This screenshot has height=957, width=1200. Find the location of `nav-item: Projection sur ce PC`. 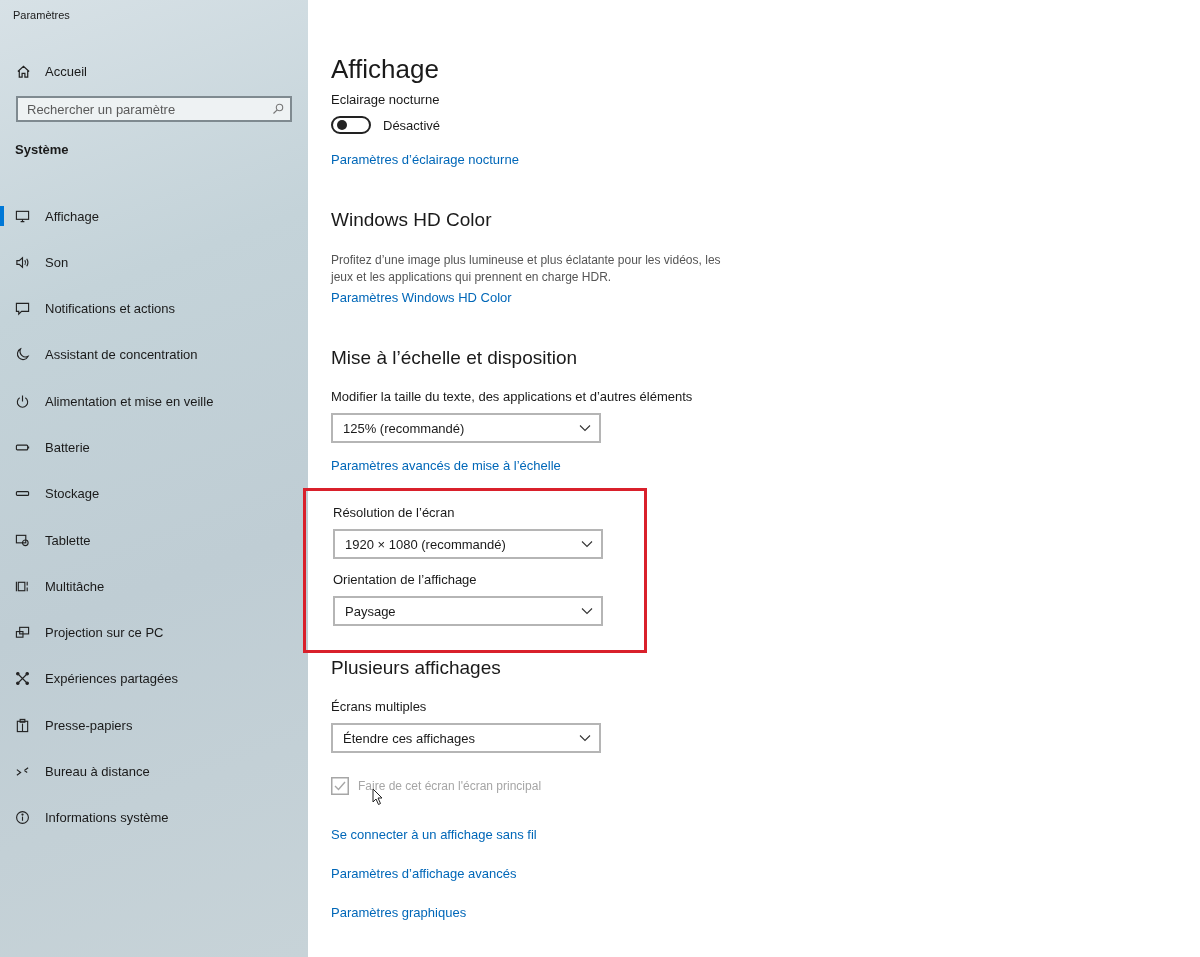

nav-item: Projection sur ce PC is located at coordinates (82, 632).